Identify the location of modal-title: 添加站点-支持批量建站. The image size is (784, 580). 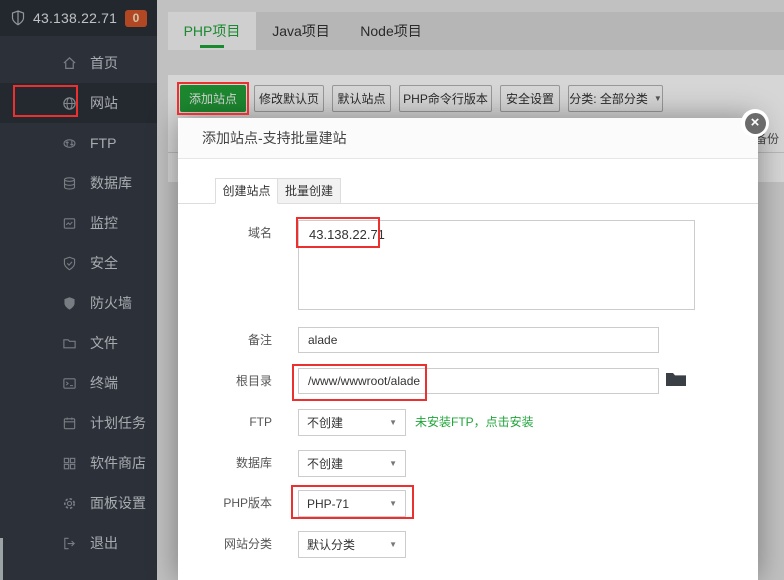
(468, 138).